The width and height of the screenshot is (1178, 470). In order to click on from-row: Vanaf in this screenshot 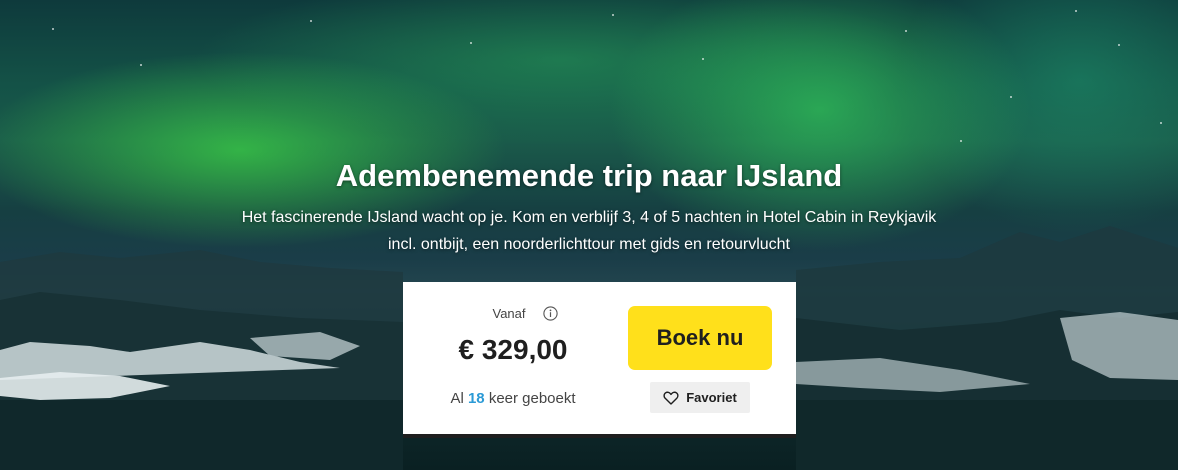, I will do `click(513, 313)`.